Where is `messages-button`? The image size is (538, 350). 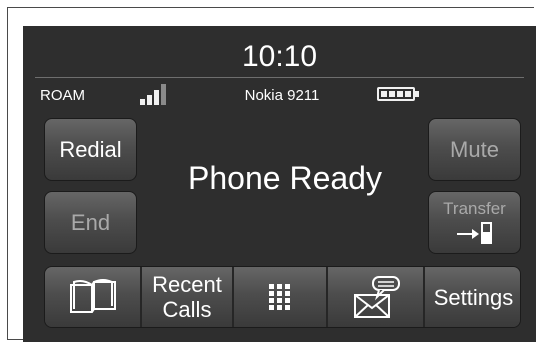 messages-button is located at coordinates (376, 297).